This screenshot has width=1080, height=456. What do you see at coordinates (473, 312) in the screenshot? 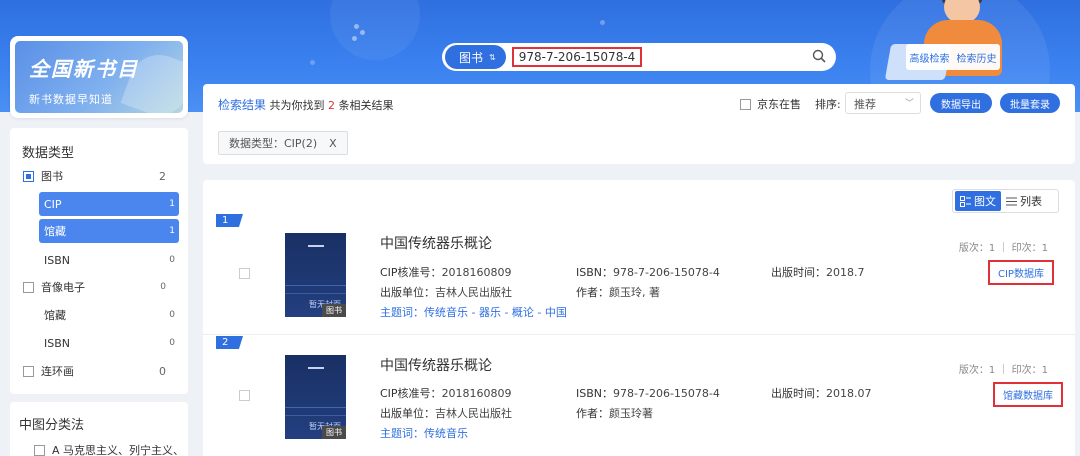
I see `subject-terms: 主题词：传统音乐 - 器乐 - 概论 - 中国` at bounding box center [473, 312].